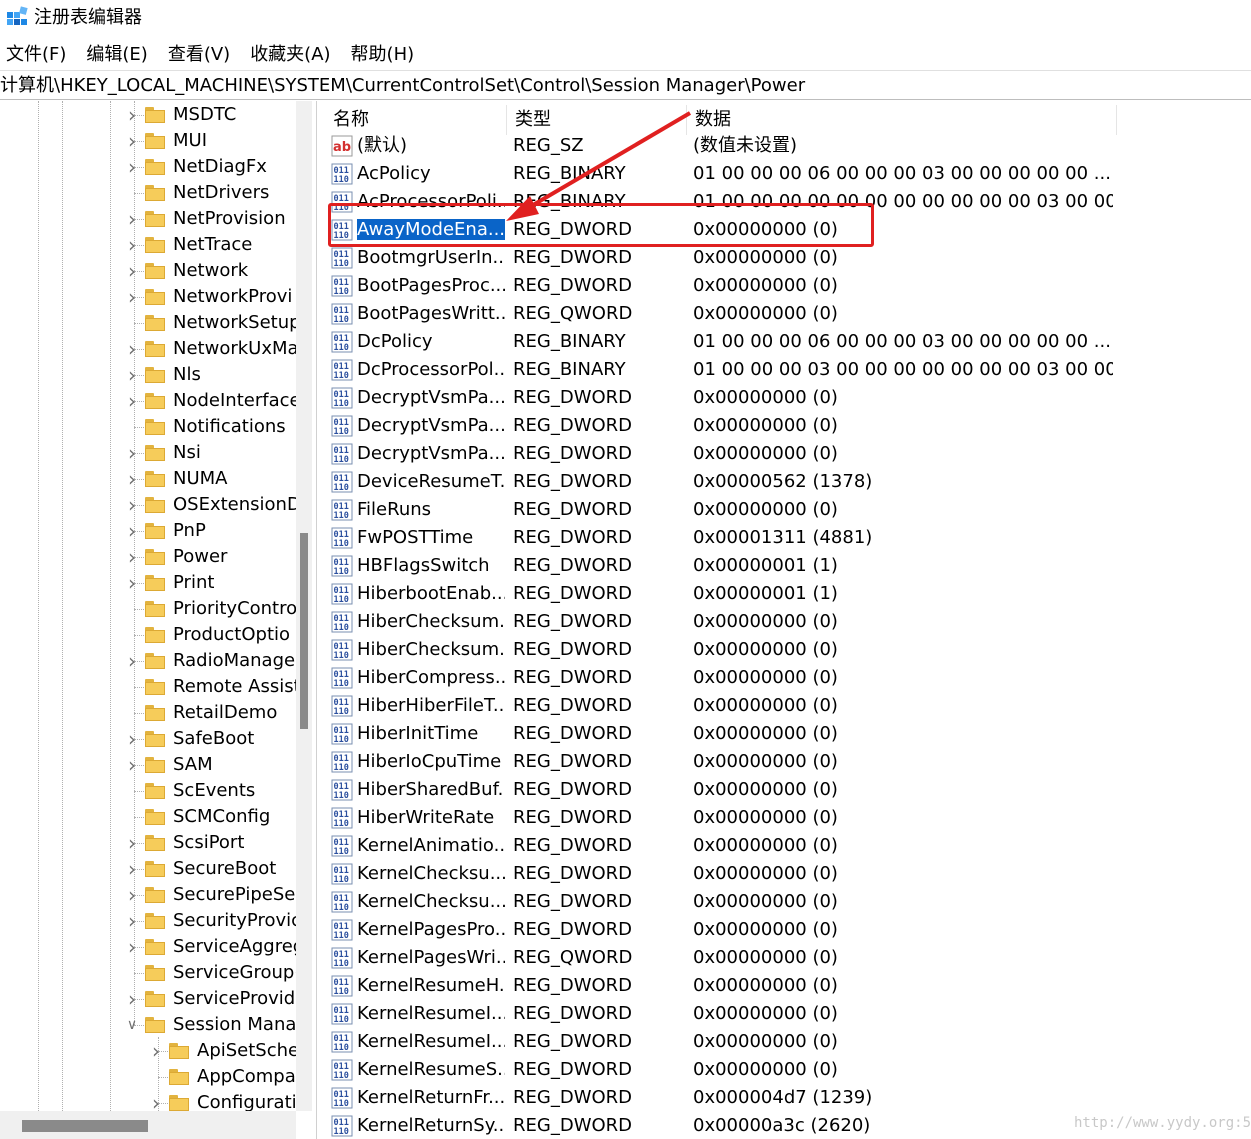 Image resolution: width=1251 pixels, height=1139 pixels. Describe the element at coordinates (150, 921) in the screenshot. I see `tree-item: › SecurityProvic` at that location.